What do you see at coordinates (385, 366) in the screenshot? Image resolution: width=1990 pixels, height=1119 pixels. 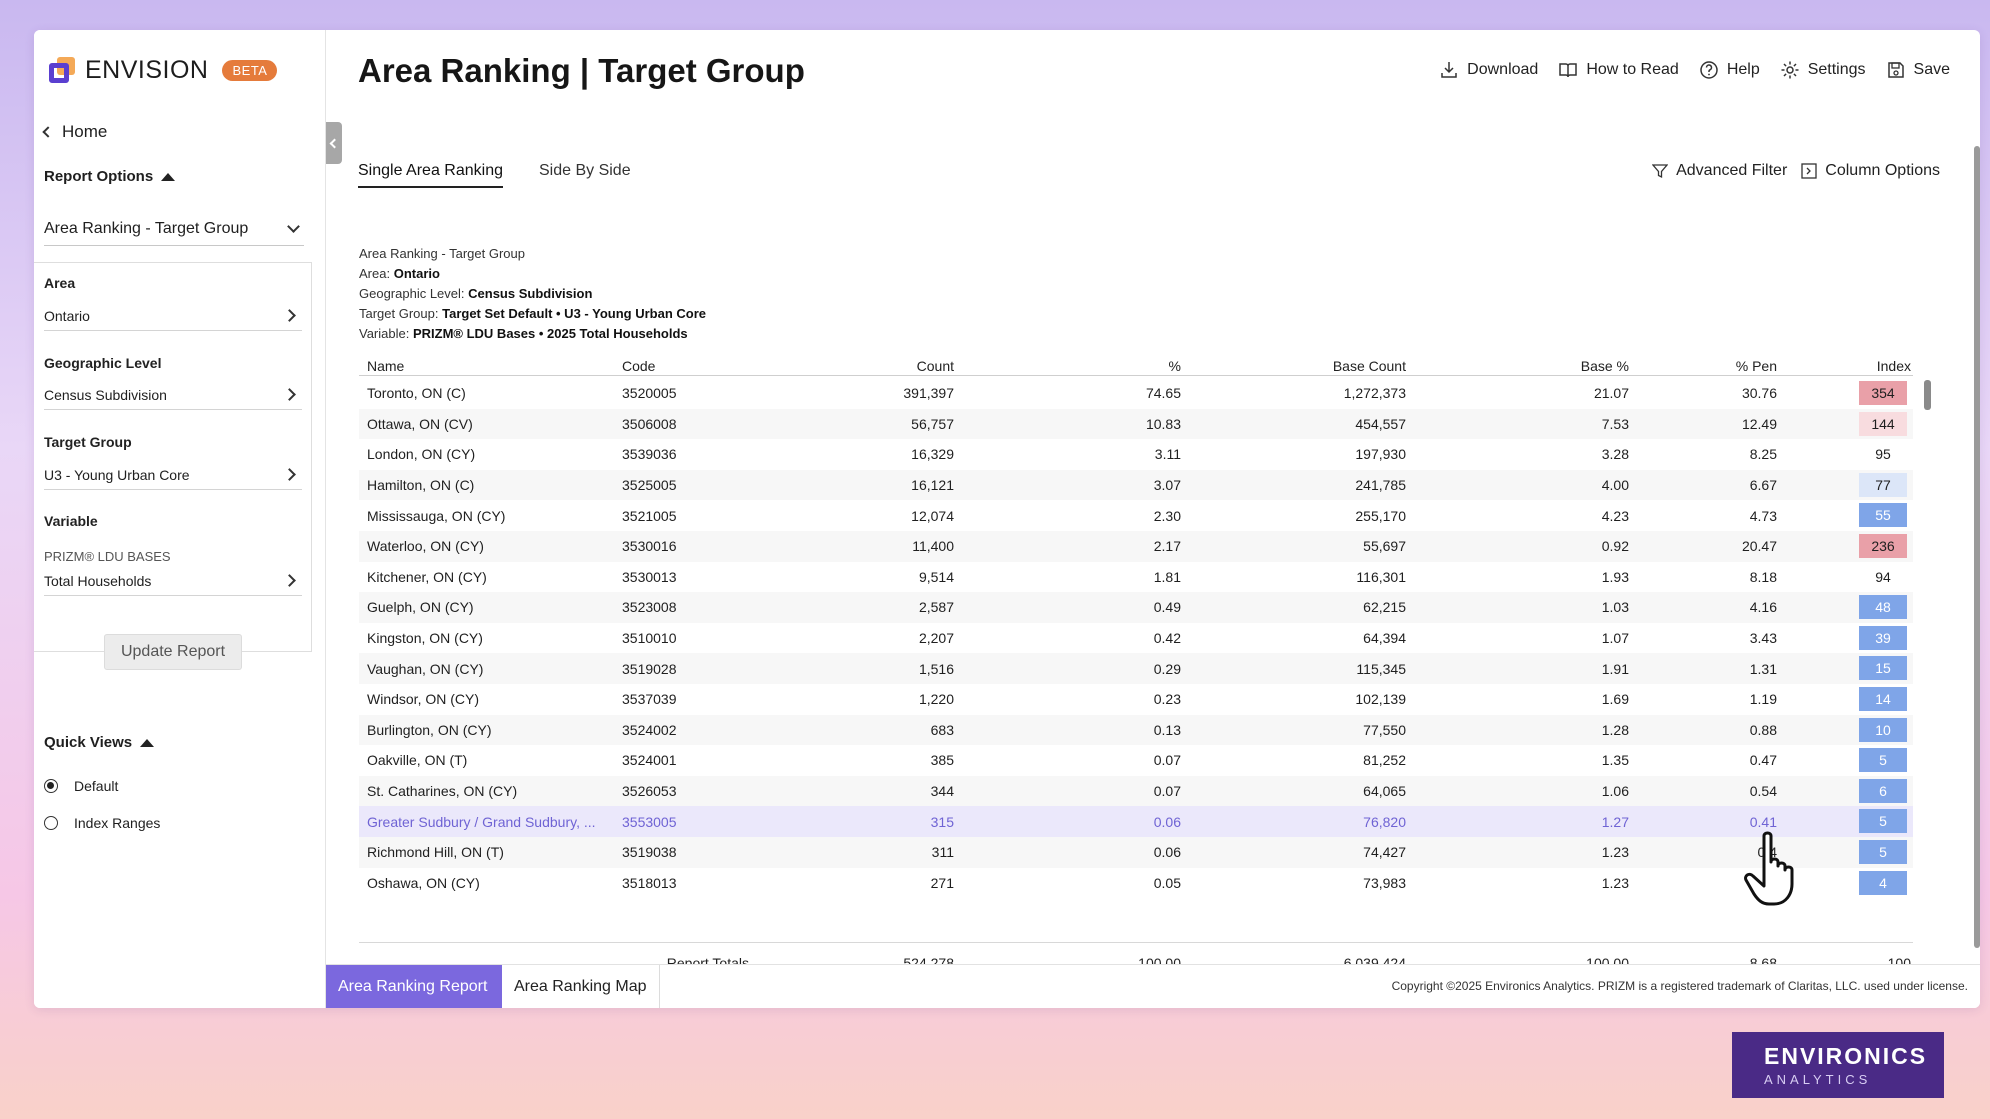 I see `col-name: Name` at bounding box center [385, 366].